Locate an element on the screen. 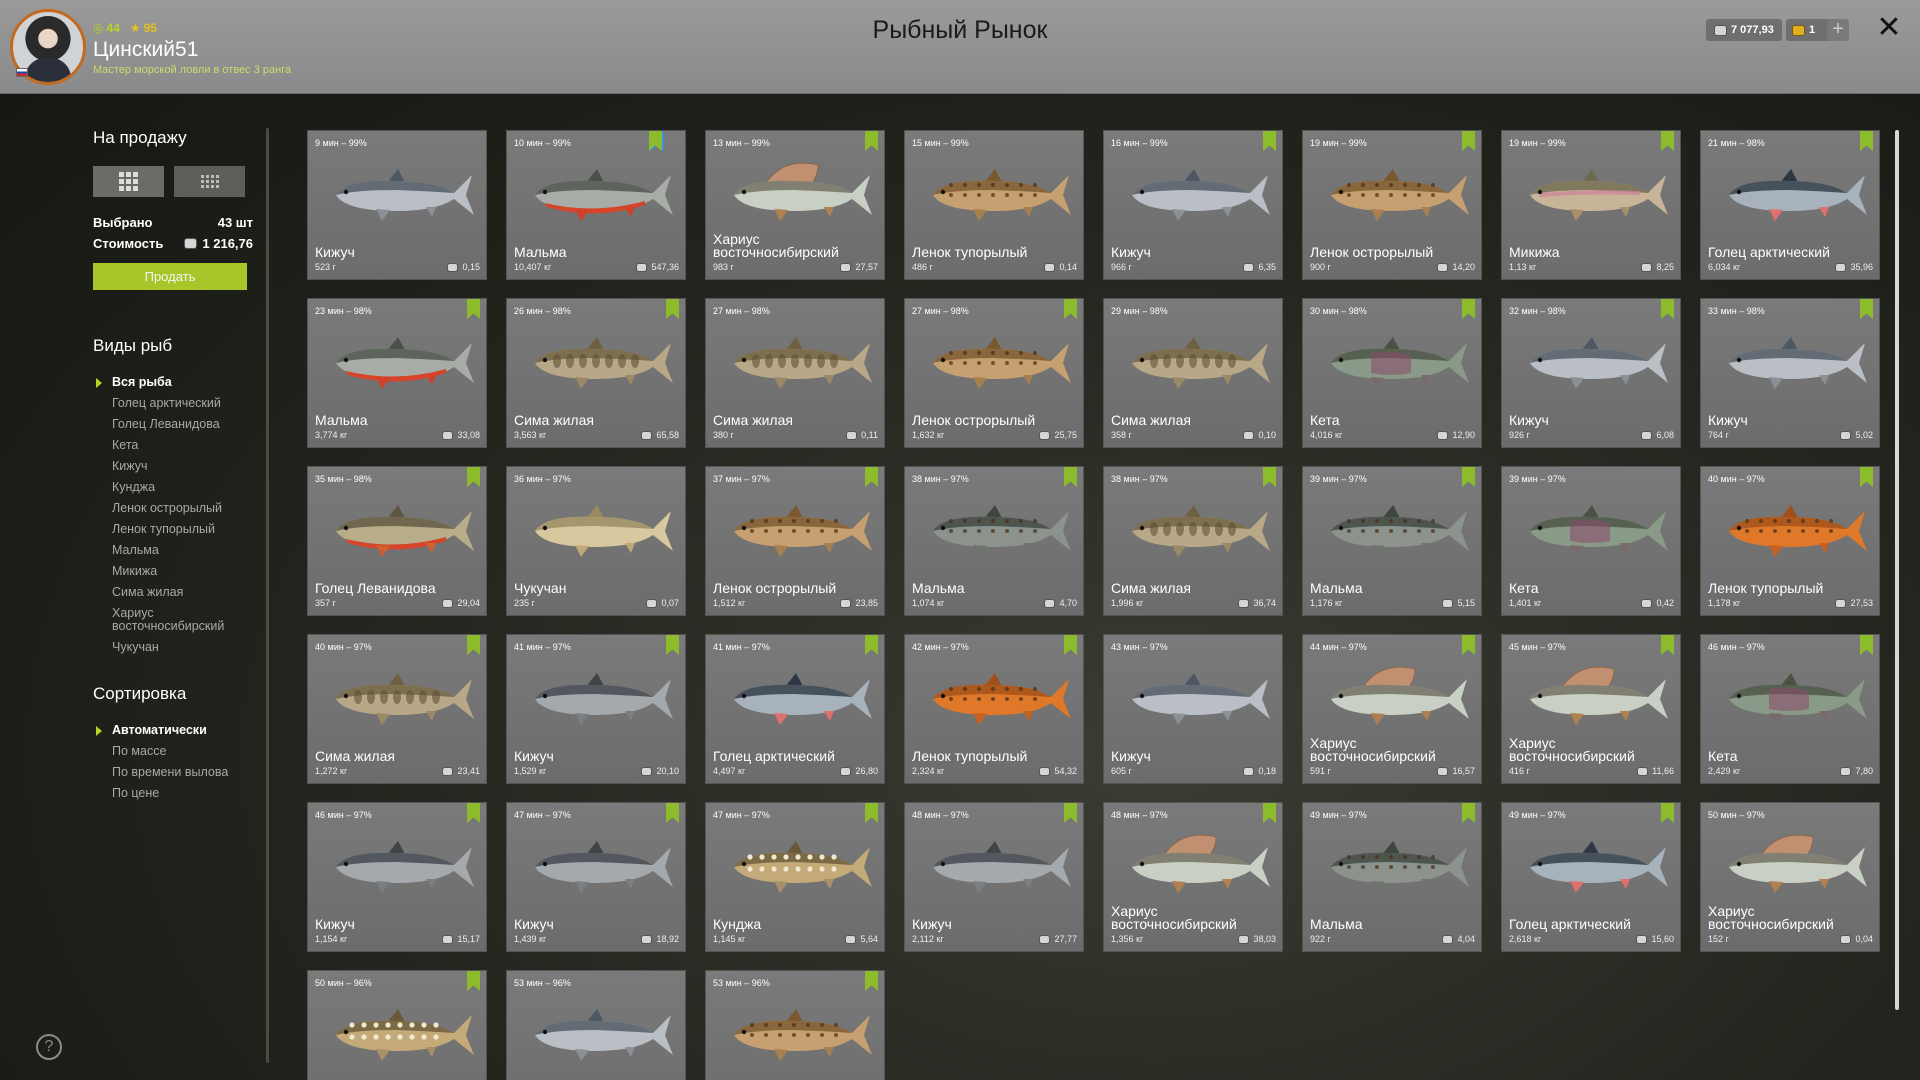  species-filter-item: Сима жилая is located at coordinates (173, 592).